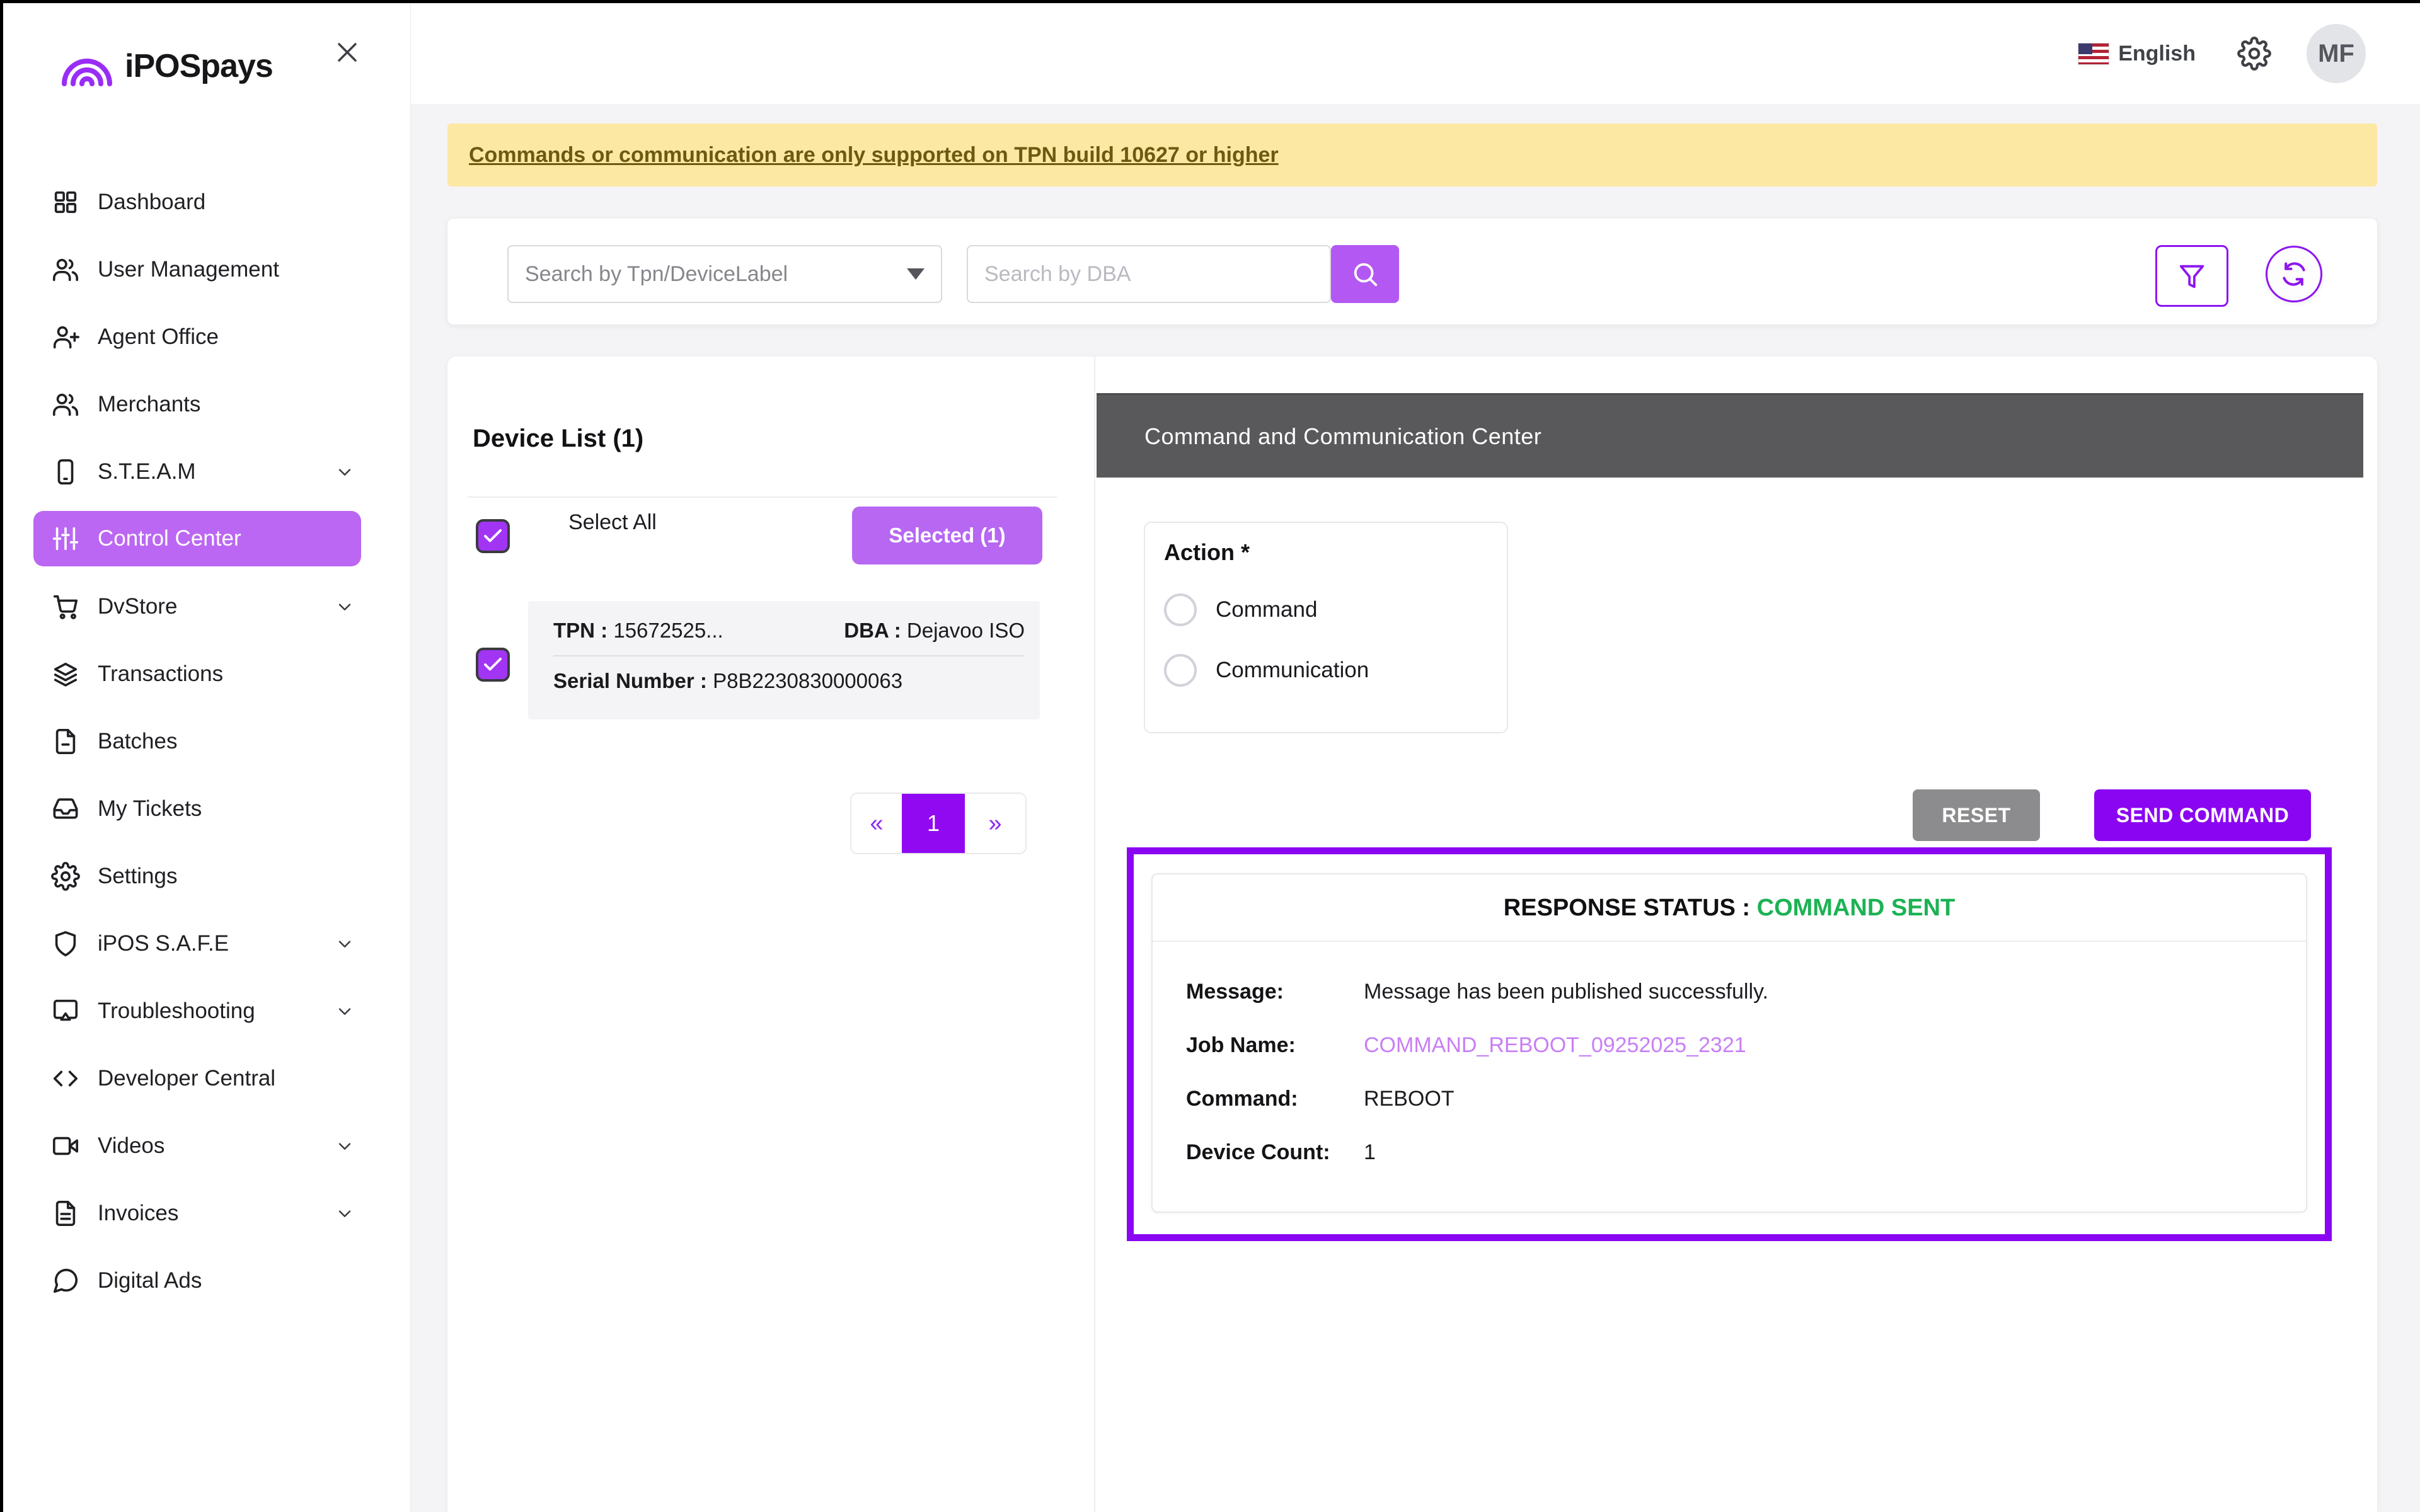 The width and height of the screenshot is (2420, 1512). Describe the element at coordinates (657, 273) in the screenshot. I see `search-type-dropdown-value: Search by Tpn/DeviceLabel` at that location.